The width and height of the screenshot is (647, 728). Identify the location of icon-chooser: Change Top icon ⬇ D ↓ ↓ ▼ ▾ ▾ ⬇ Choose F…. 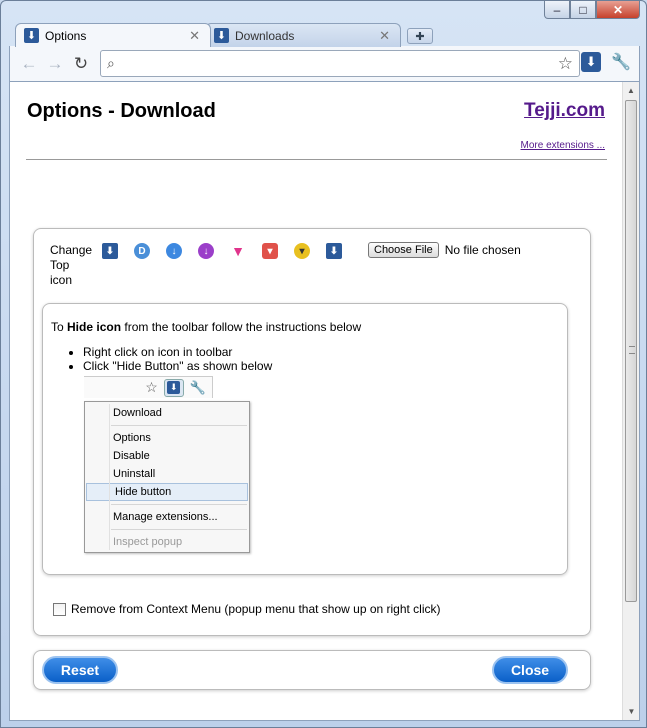
(285, 265).